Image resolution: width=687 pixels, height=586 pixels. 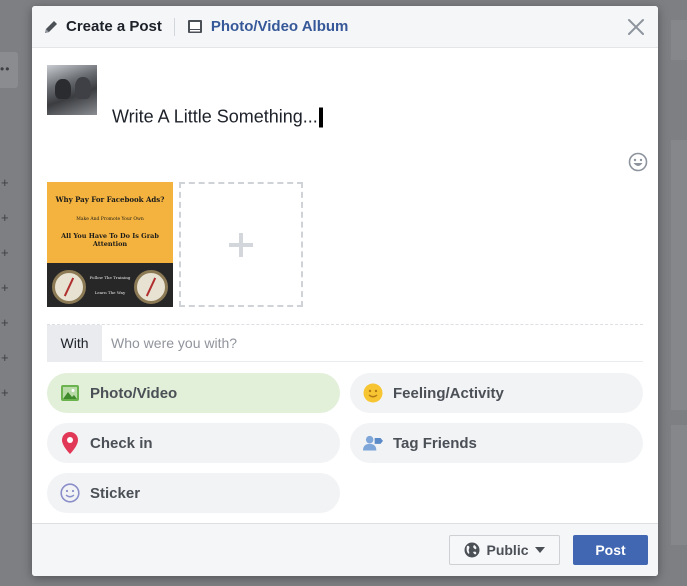 What do you see at coordinates (372, 343) in the screenshot?
I see `tag-people-input` at bounding box center [372, 343].